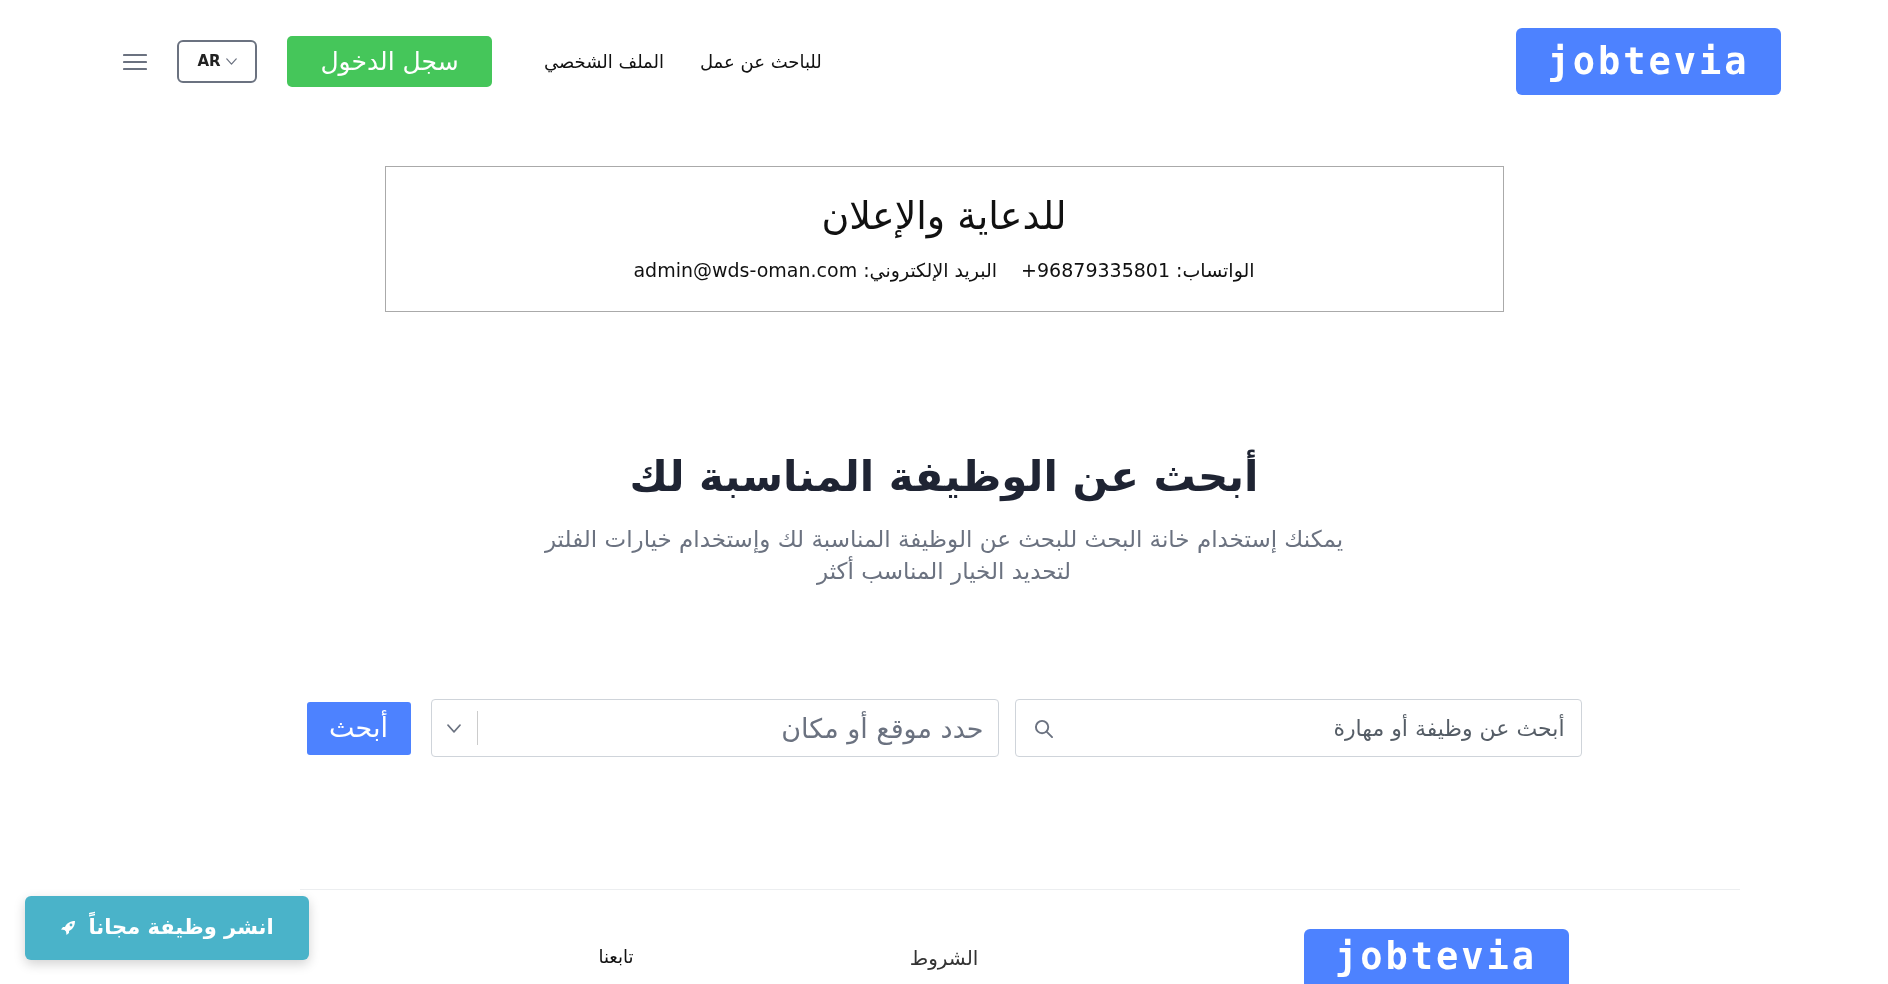 The height and width of the screenshot is (984, 1888). Describe the element at coordinates (1298, 728) in the screenshot. I see `keyword-search-field: أبحث عن وظيفة أو مهارة` at that location.